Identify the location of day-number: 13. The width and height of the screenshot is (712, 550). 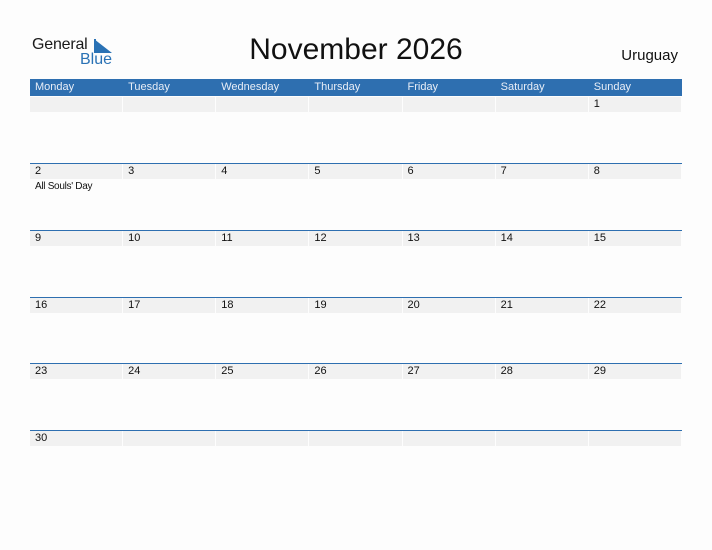
(448, 238).